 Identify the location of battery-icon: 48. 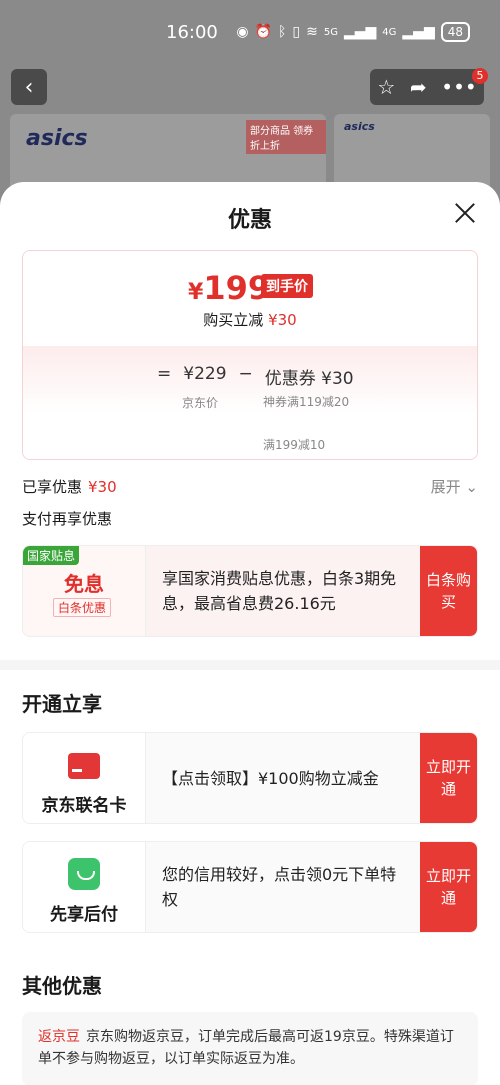
(455, 32).